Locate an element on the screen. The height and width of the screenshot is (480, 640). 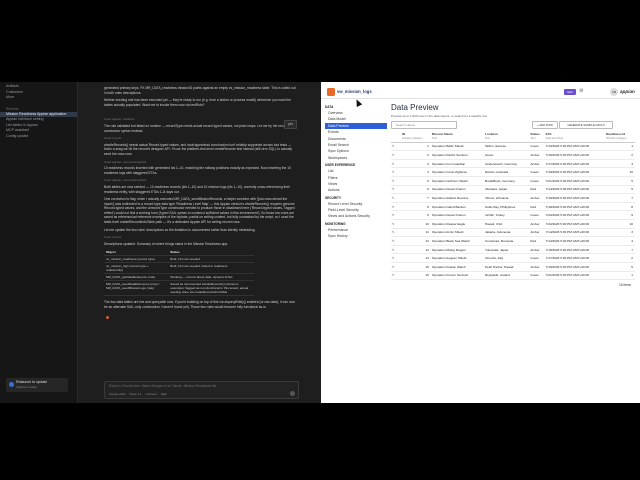
table-cell: Jakarta, Indonesia is located at coordinates (506, 233).